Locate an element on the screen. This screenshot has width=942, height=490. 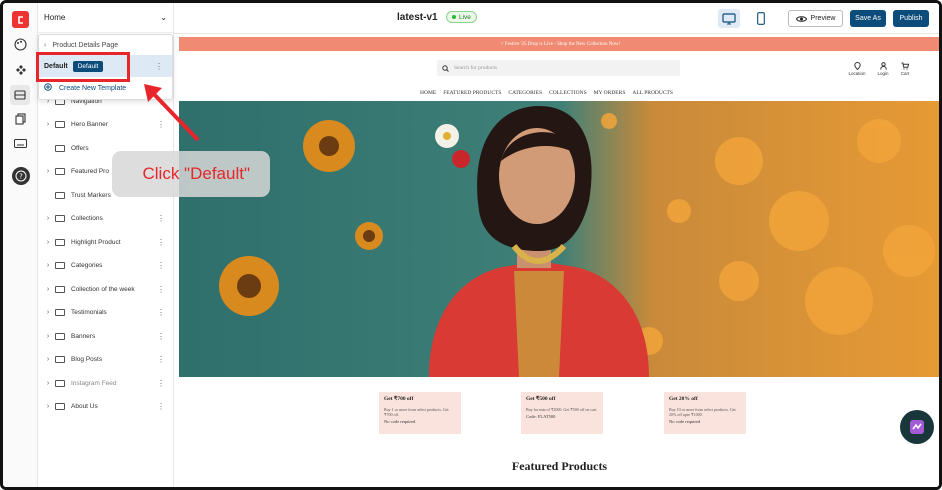
page-selector-label: Home is located at coordinates (55, 17).